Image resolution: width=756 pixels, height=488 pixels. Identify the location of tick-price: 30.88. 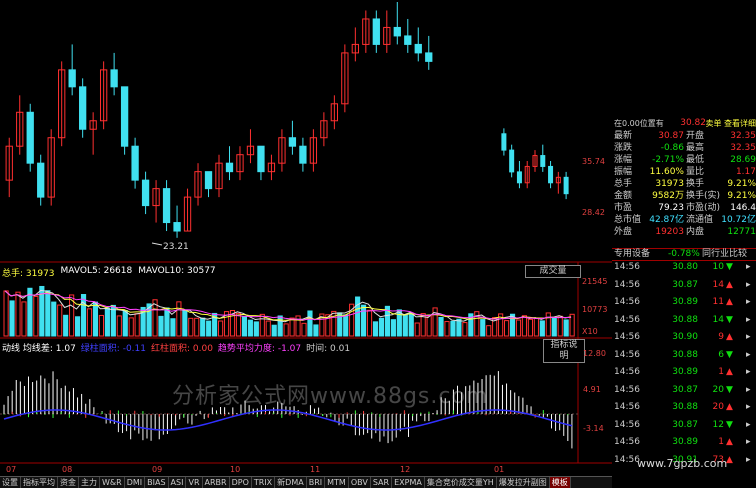
(685, 319).